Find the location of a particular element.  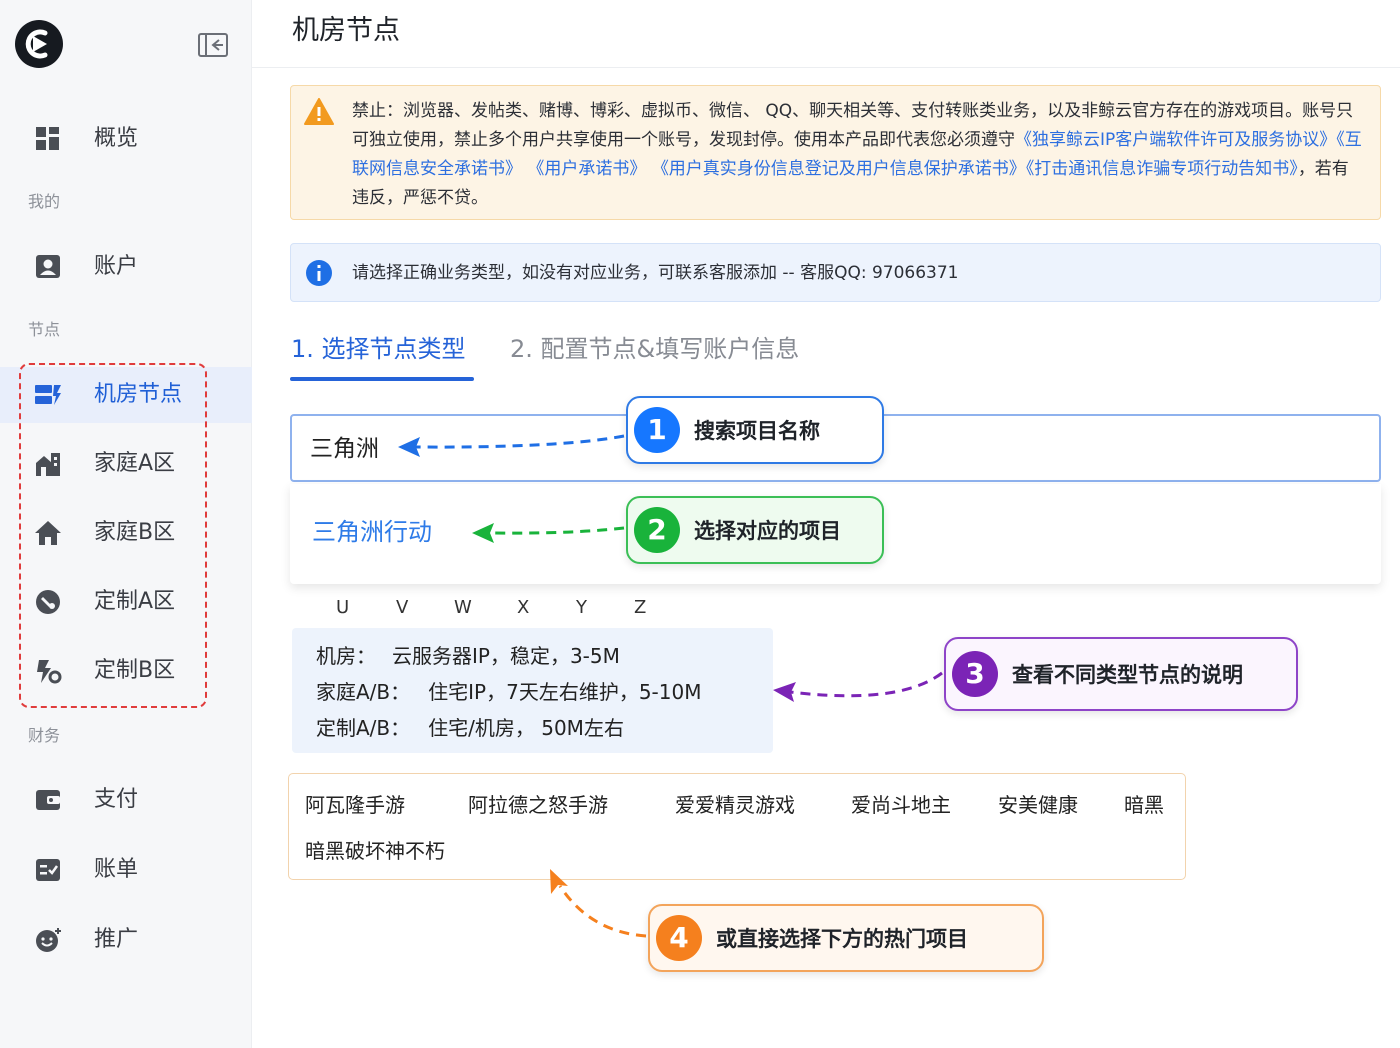

description-row: 家庭A/B： 住宅IP，7天左右维护，5-10M is located at coordinates (508, 692).